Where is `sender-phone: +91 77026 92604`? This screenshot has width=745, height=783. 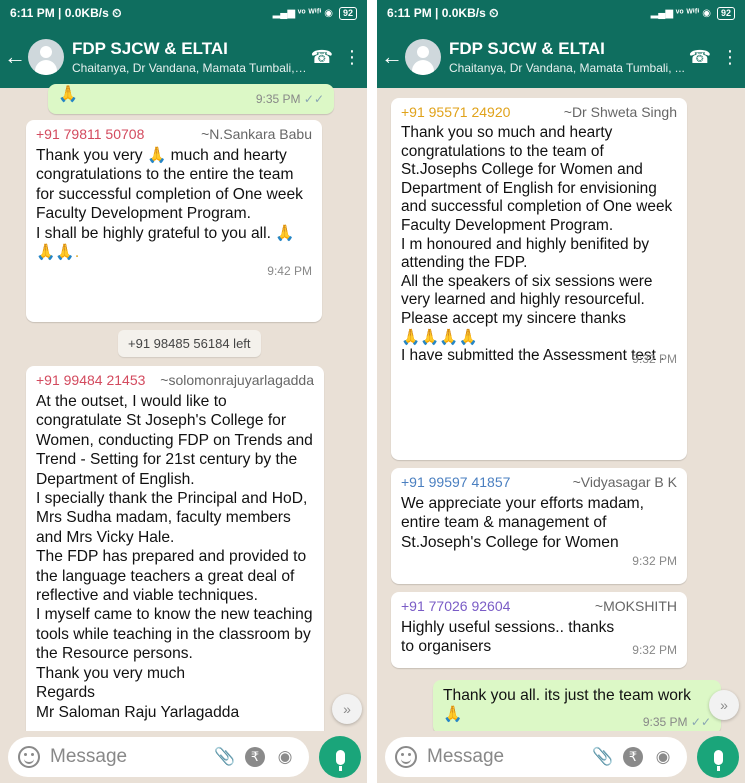
sender-phone: +91 77026 92604 is located at coordinates (455, 606).